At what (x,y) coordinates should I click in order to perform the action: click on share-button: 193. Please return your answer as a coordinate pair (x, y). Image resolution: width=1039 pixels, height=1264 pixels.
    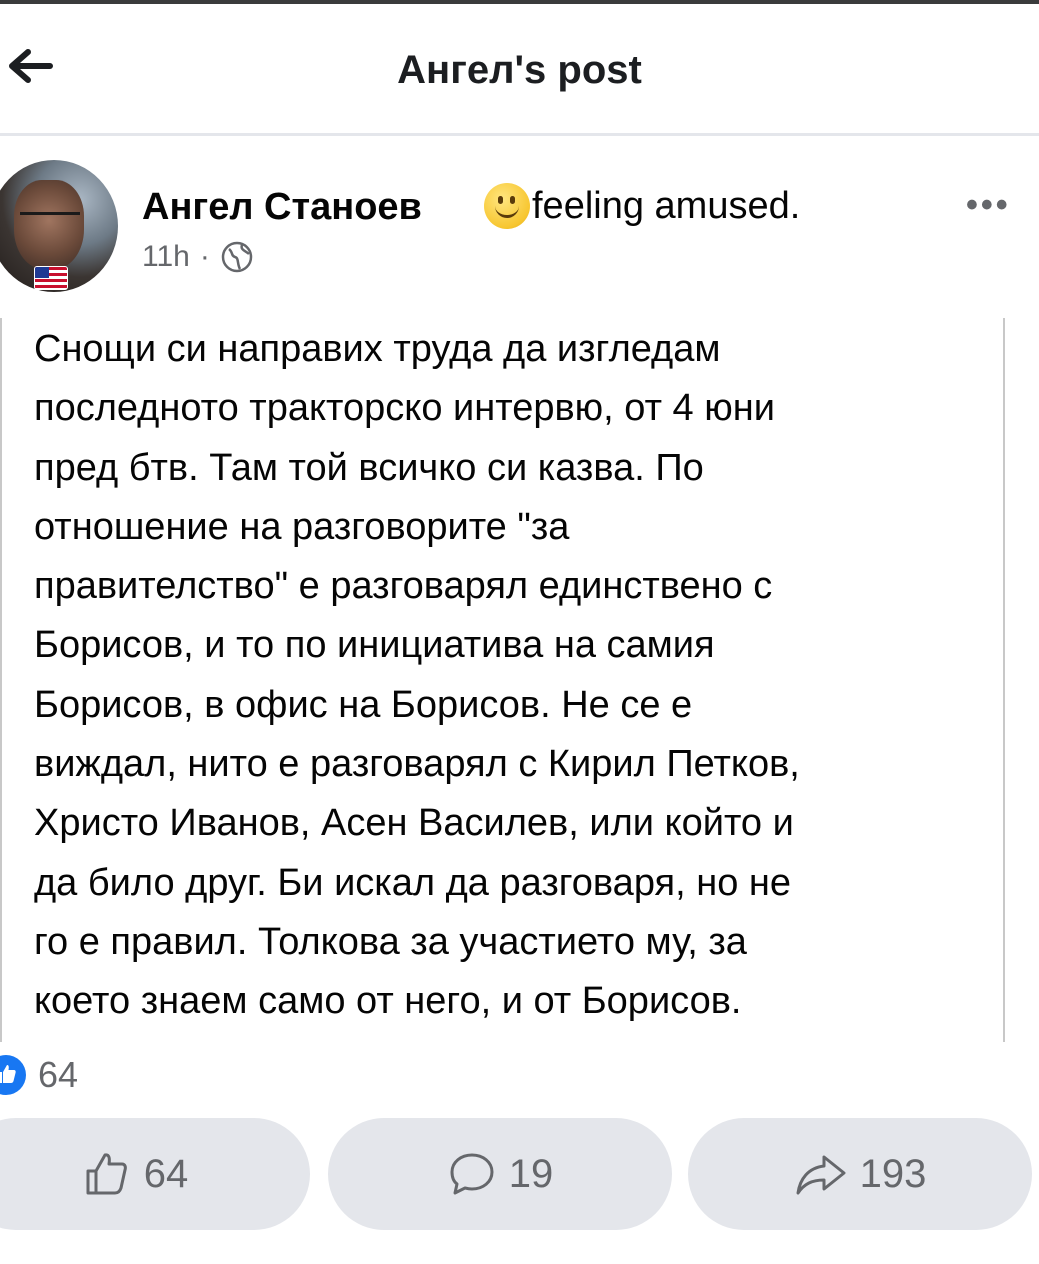
    Looking at the image, I should click on (860, 1174).